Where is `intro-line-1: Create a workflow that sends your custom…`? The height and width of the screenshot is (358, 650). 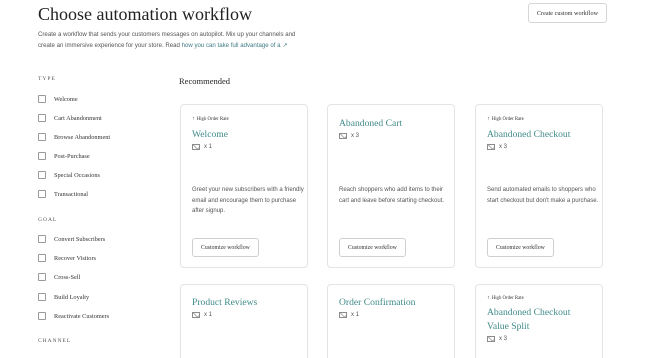 intro-line-1: Create a workflow that sends your custom… is located at coordinates (167, 34).